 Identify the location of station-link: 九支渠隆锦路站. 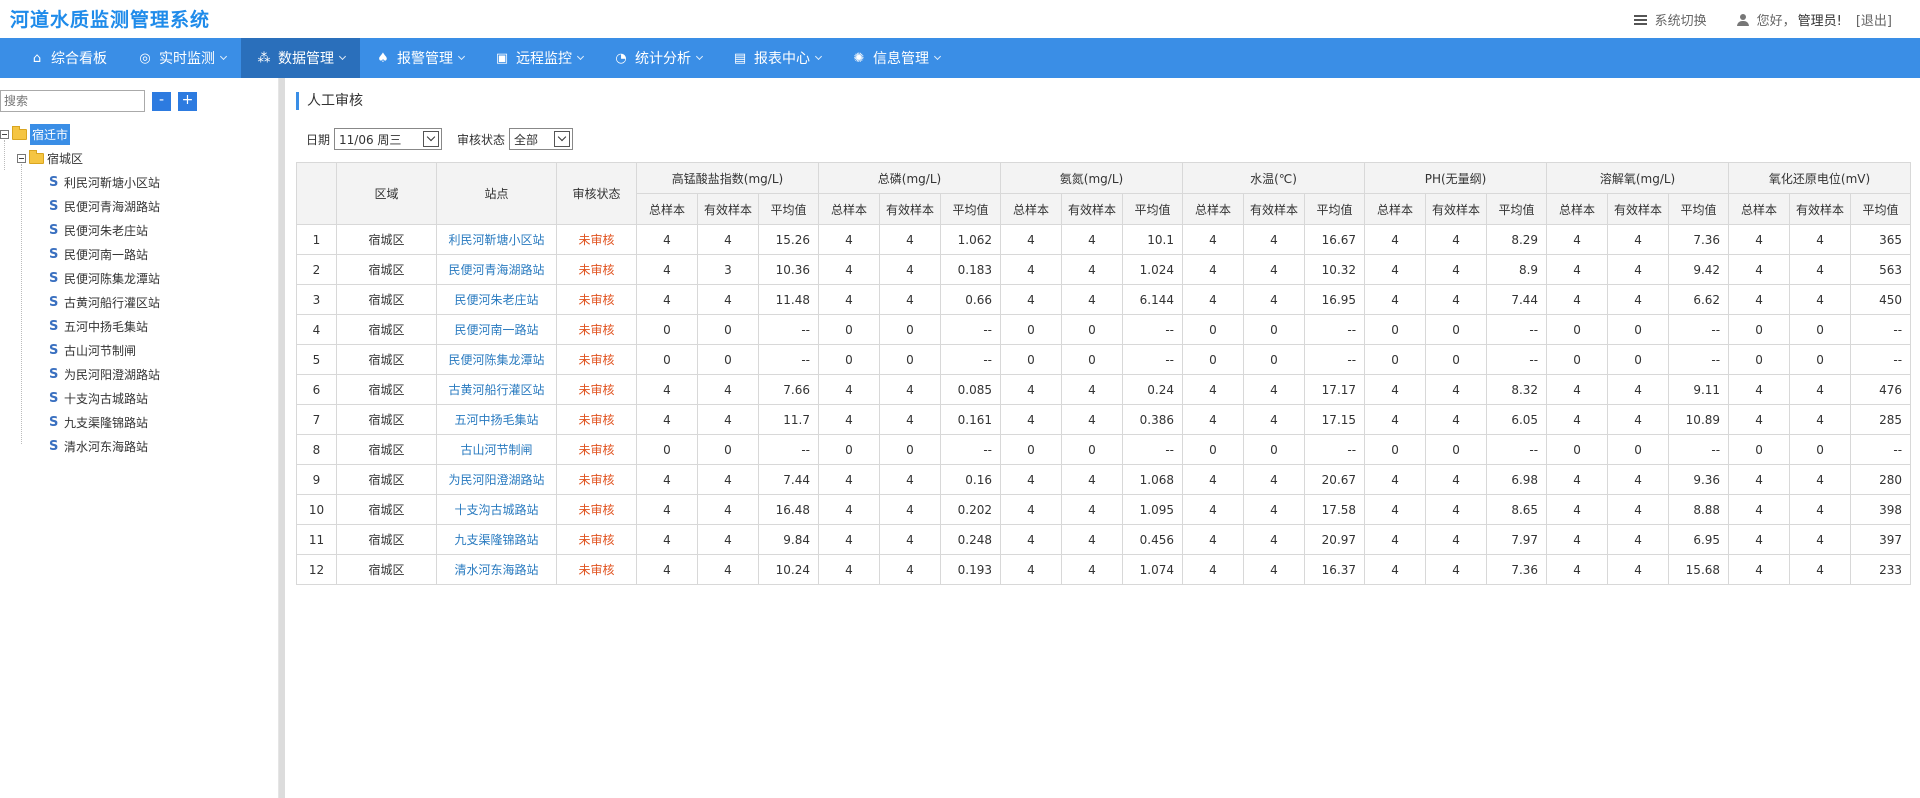
(496, 539).